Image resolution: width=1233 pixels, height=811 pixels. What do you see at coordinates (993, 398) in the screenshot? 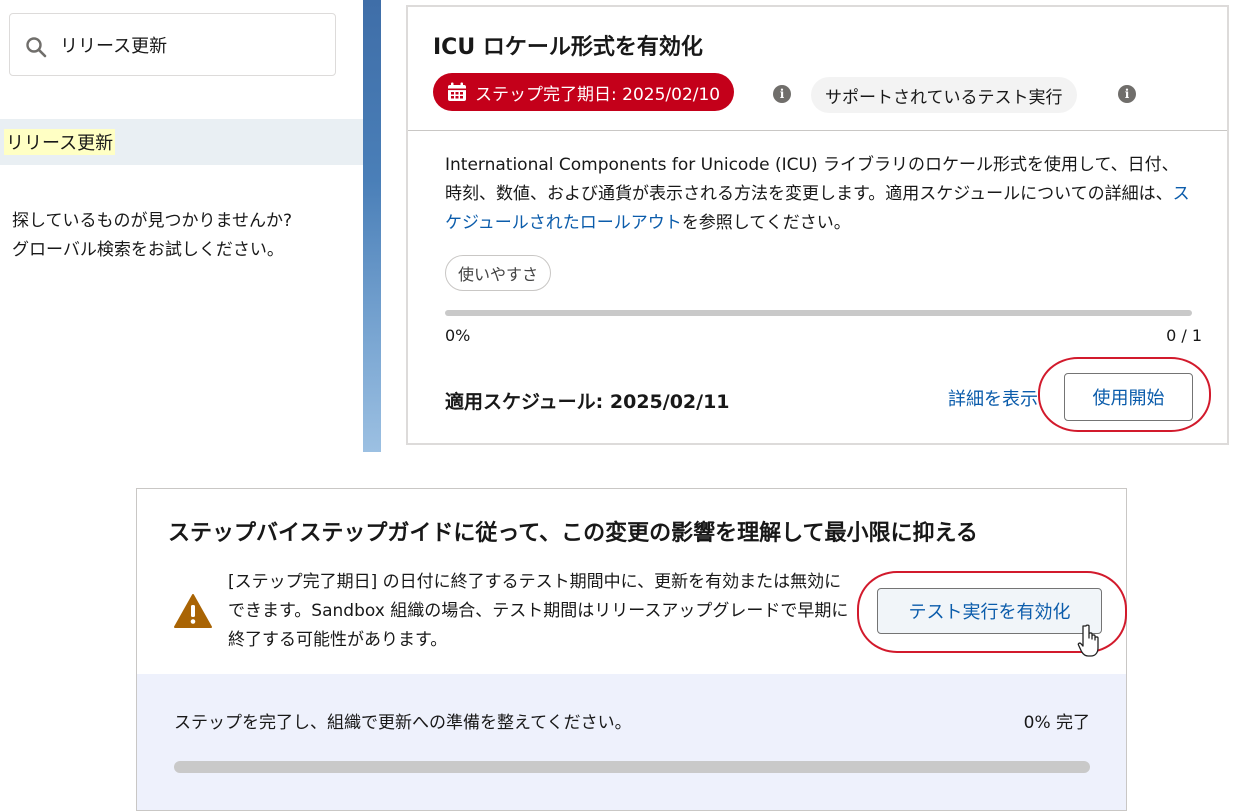
I see `view-details-link: 詳細を表示` at bounding box center [993, 398].